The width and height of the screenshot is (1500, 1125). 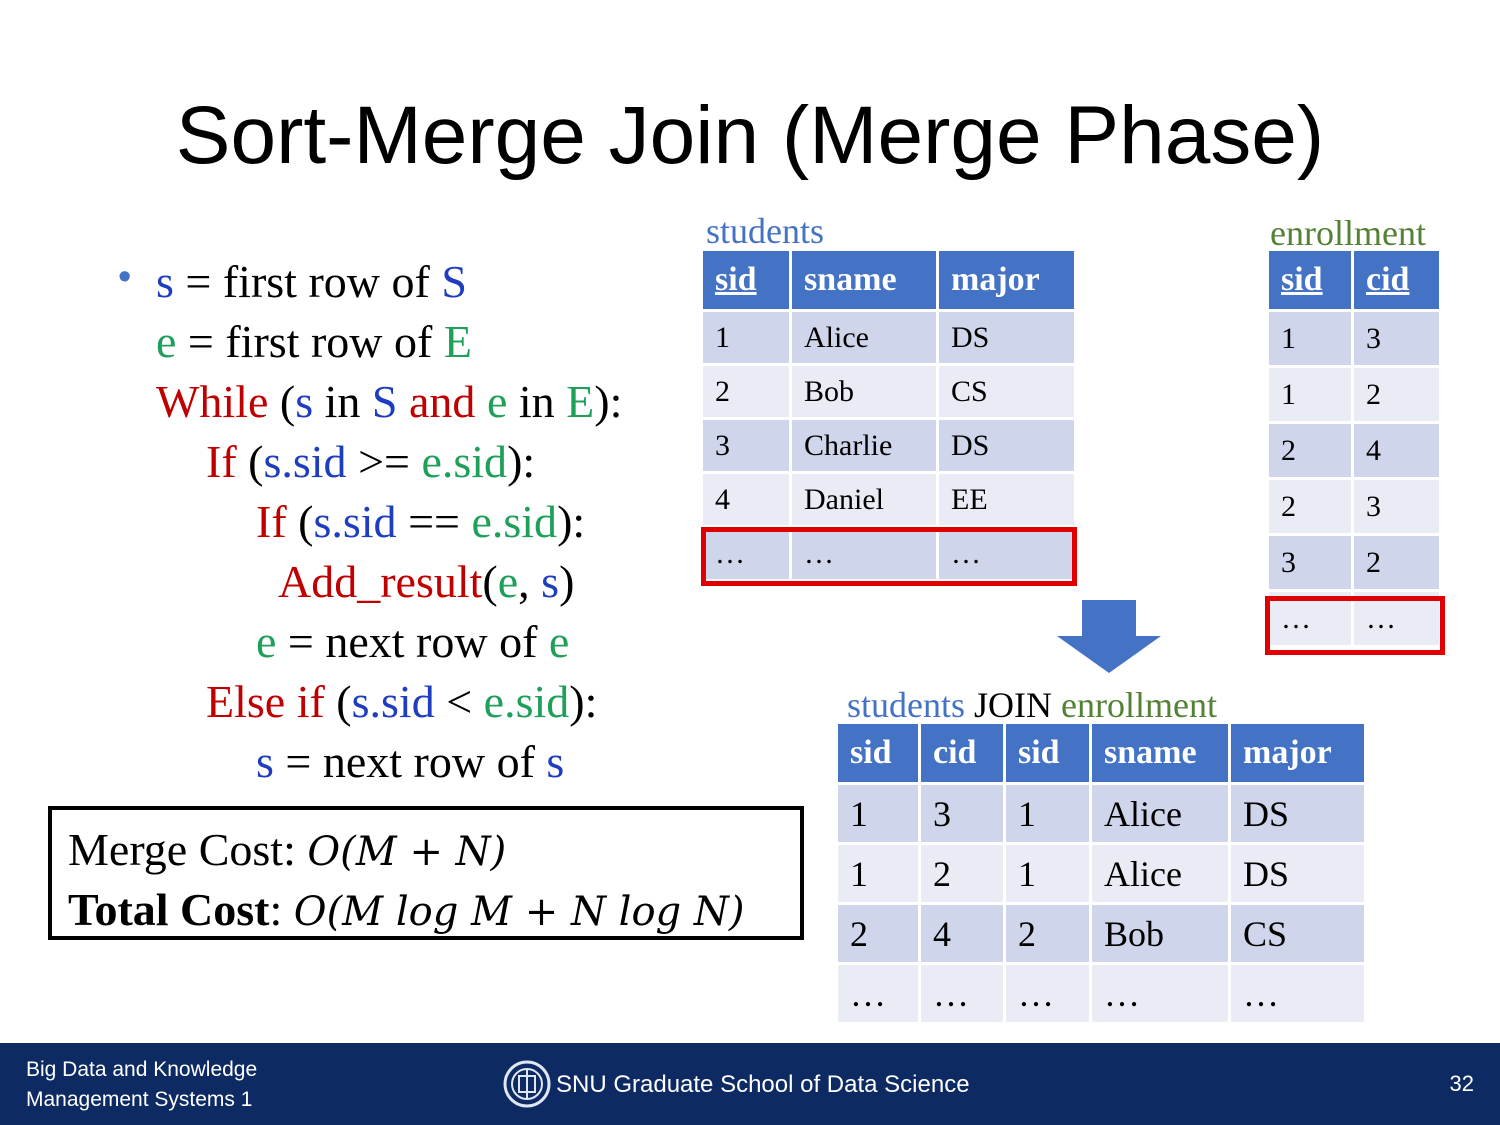 I want to click on students-label: students, so click(x=765, y=231).